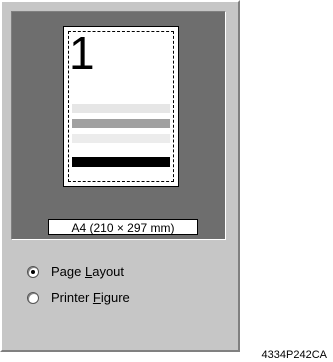  Describe the element at coordinates (90, 297) in the screenshot. I see `printer-figure-label: Printer Figure` at that location.